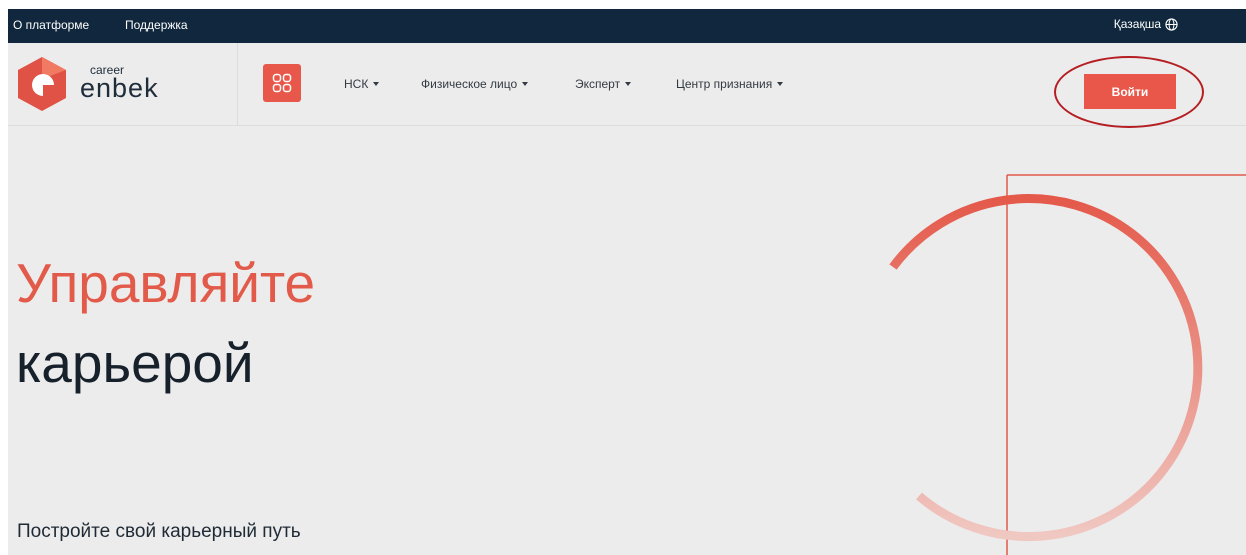 This screenshot has height=555, width=1246. What do you see at coordinates (135, 363) in the screenshot?
I see `hero-title-line2: карьерой` at bounding box center [135, 363].